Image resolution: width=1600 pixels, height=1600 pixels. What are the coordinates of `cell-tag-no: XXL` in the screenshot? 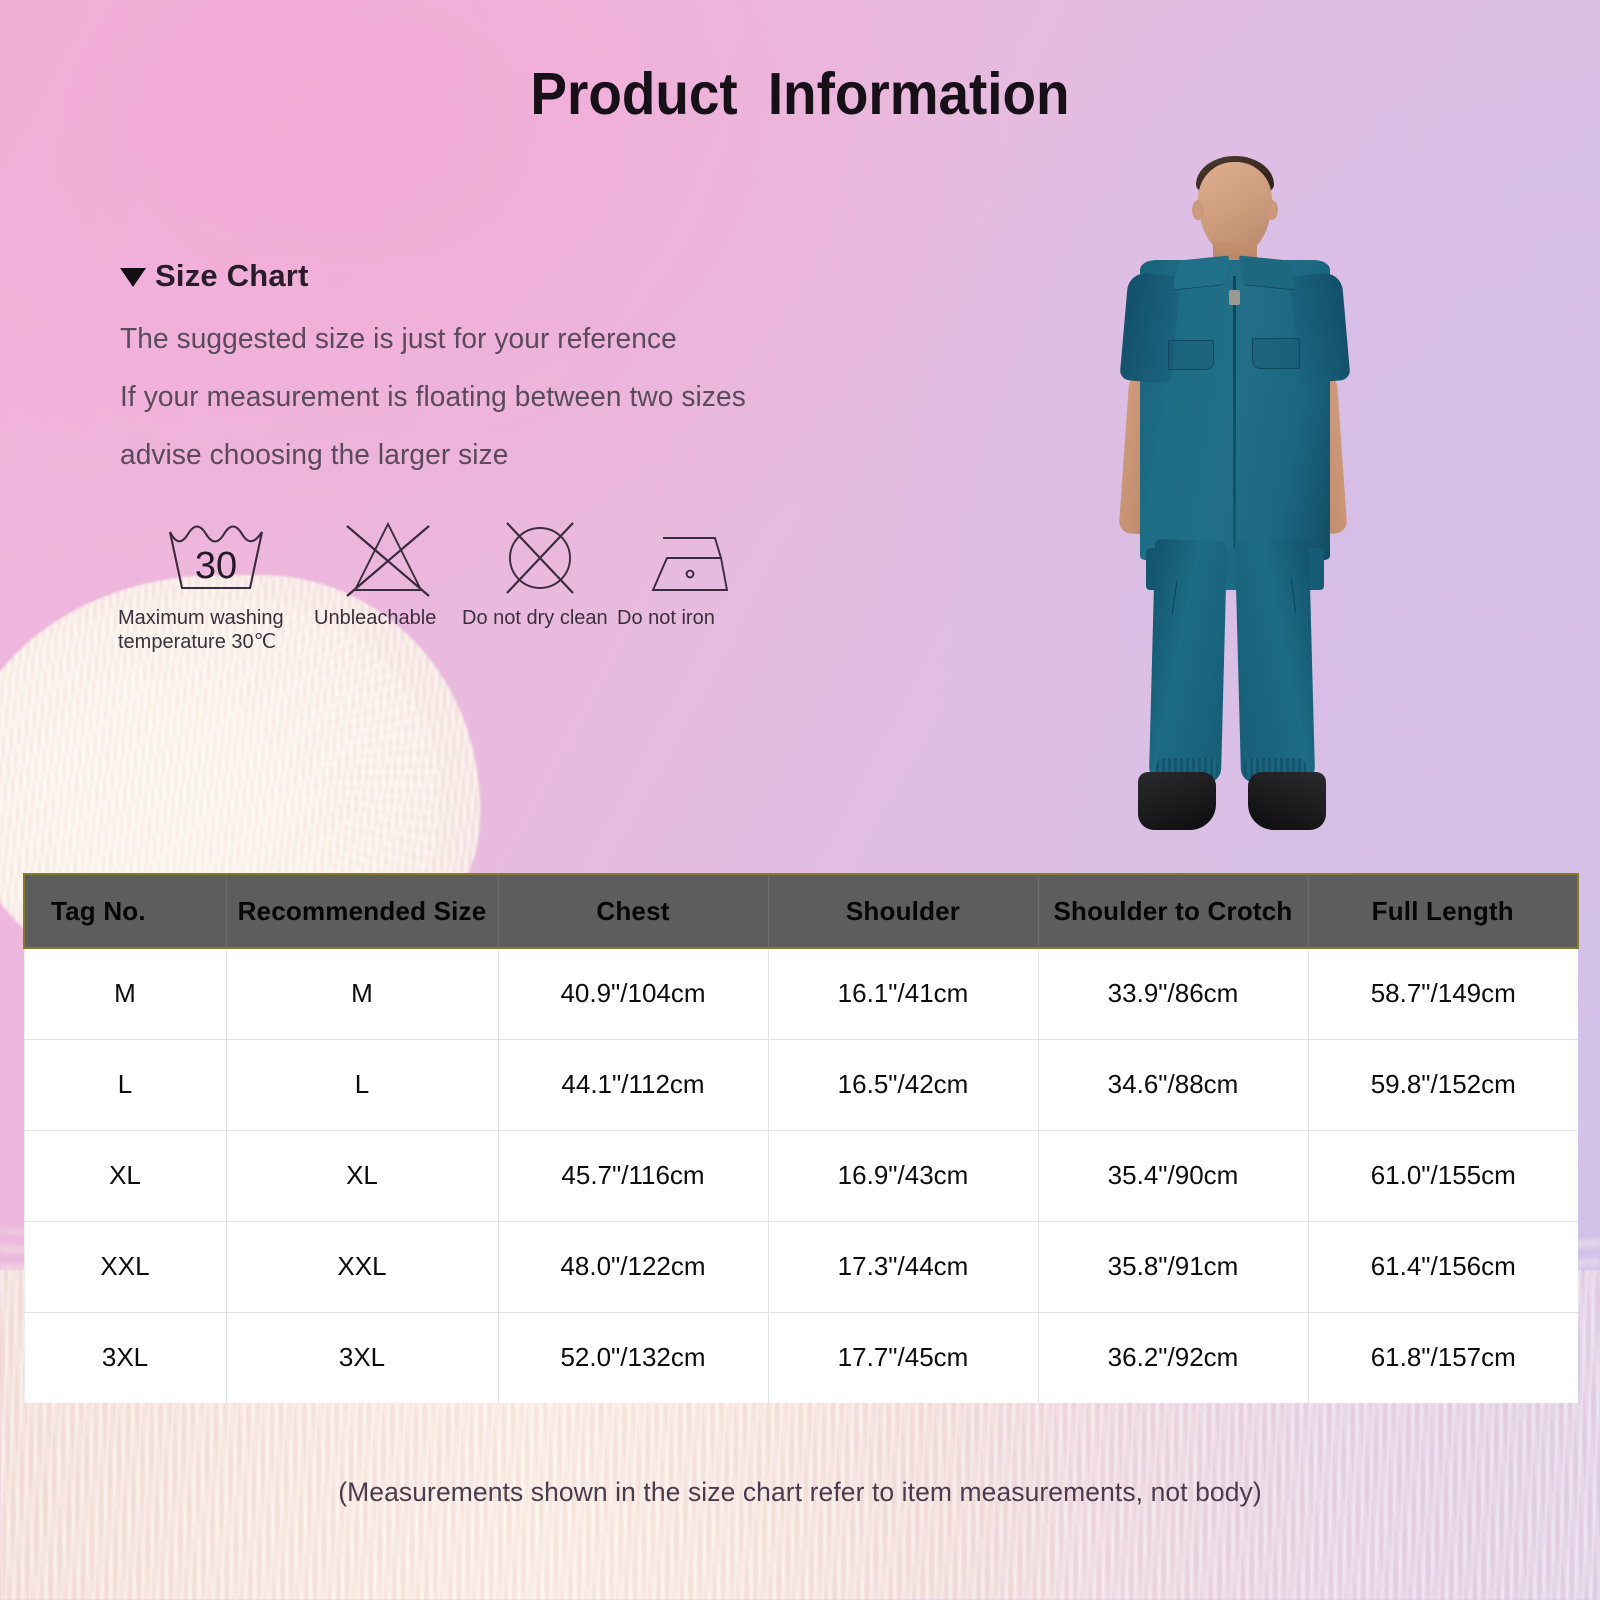 It's located at (125, 1267).